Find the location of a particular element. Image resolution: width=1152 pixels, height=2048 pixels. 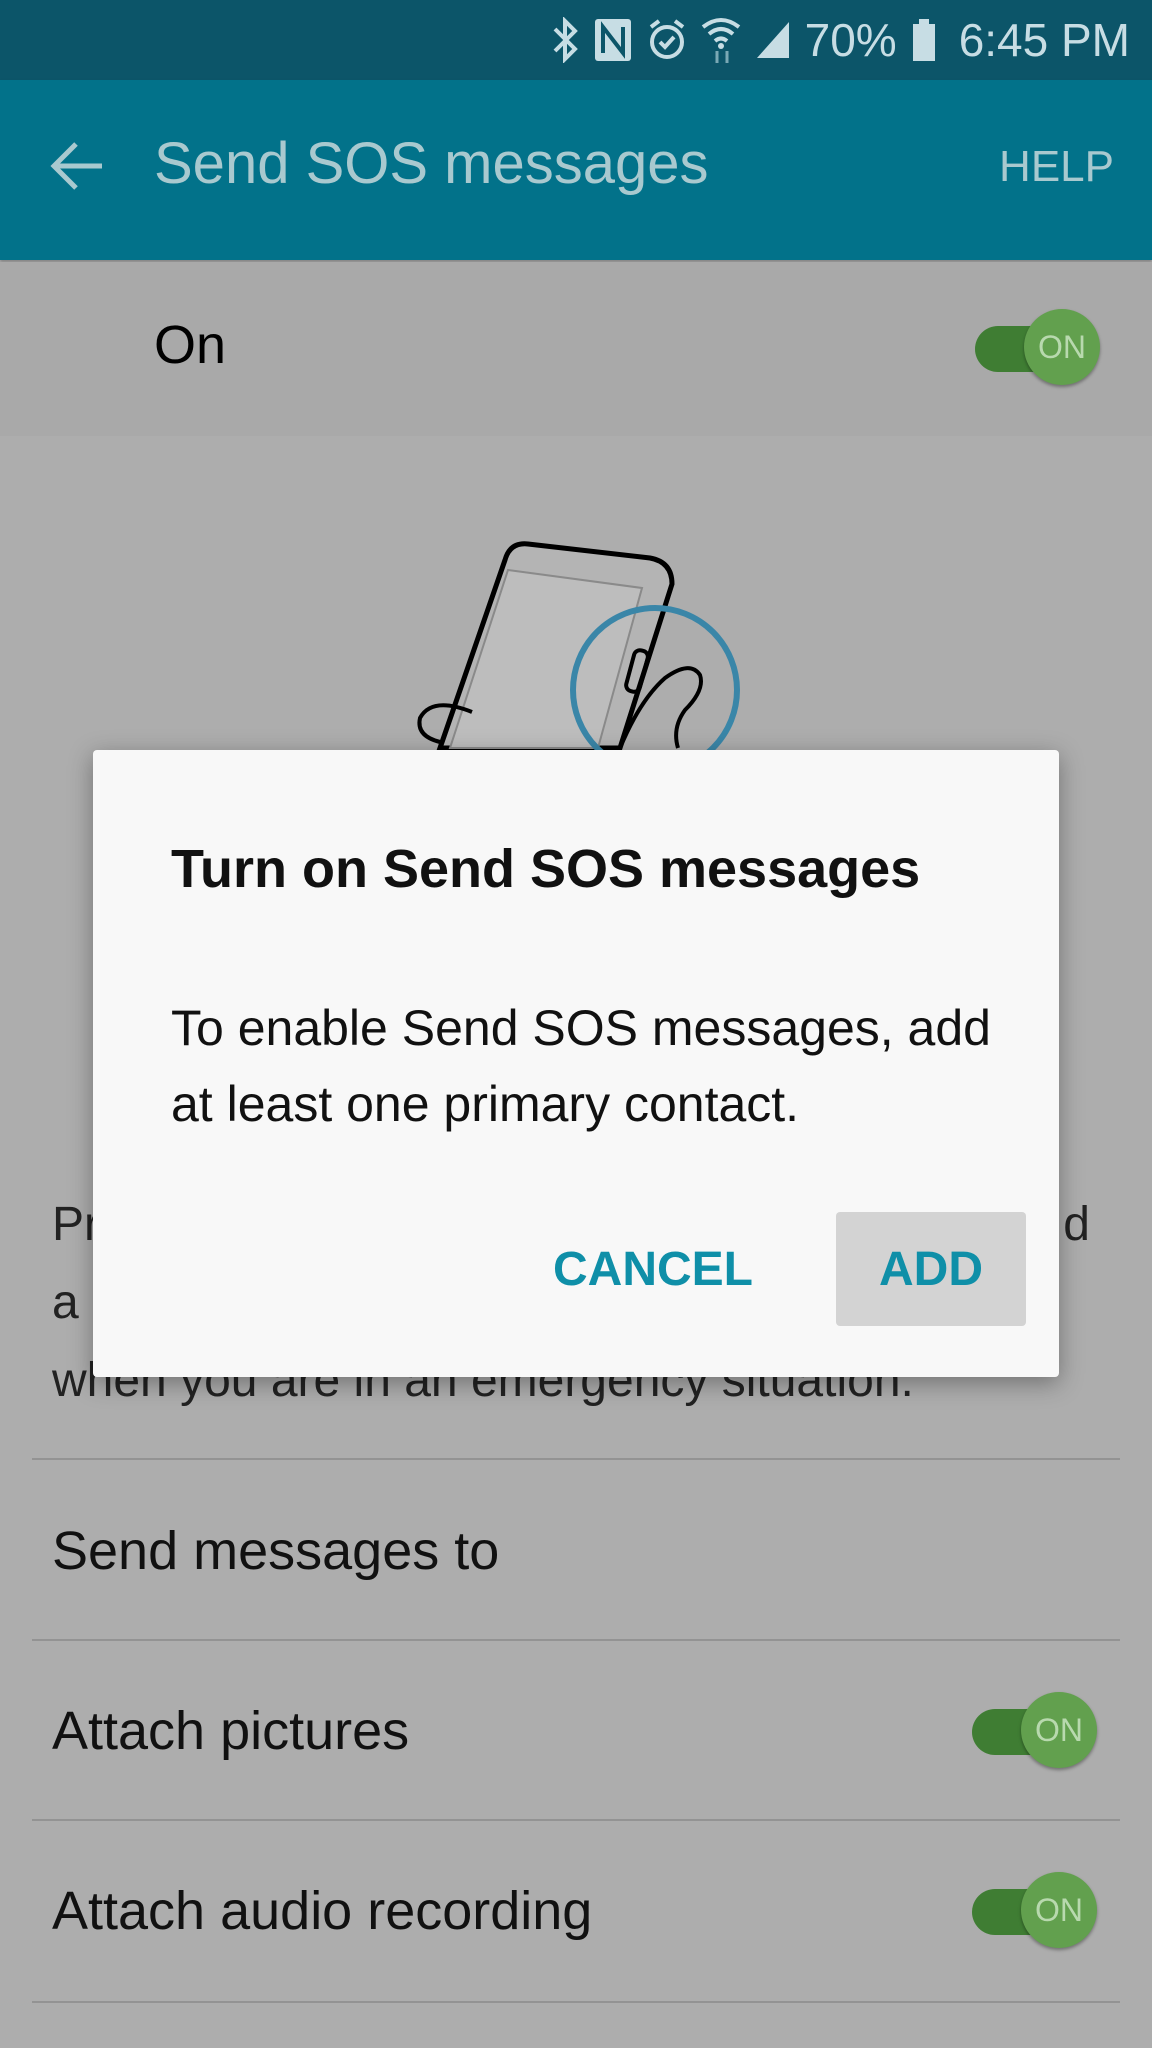

app-bar: Send SOS messages HELP is located at coordinates (576, 170).